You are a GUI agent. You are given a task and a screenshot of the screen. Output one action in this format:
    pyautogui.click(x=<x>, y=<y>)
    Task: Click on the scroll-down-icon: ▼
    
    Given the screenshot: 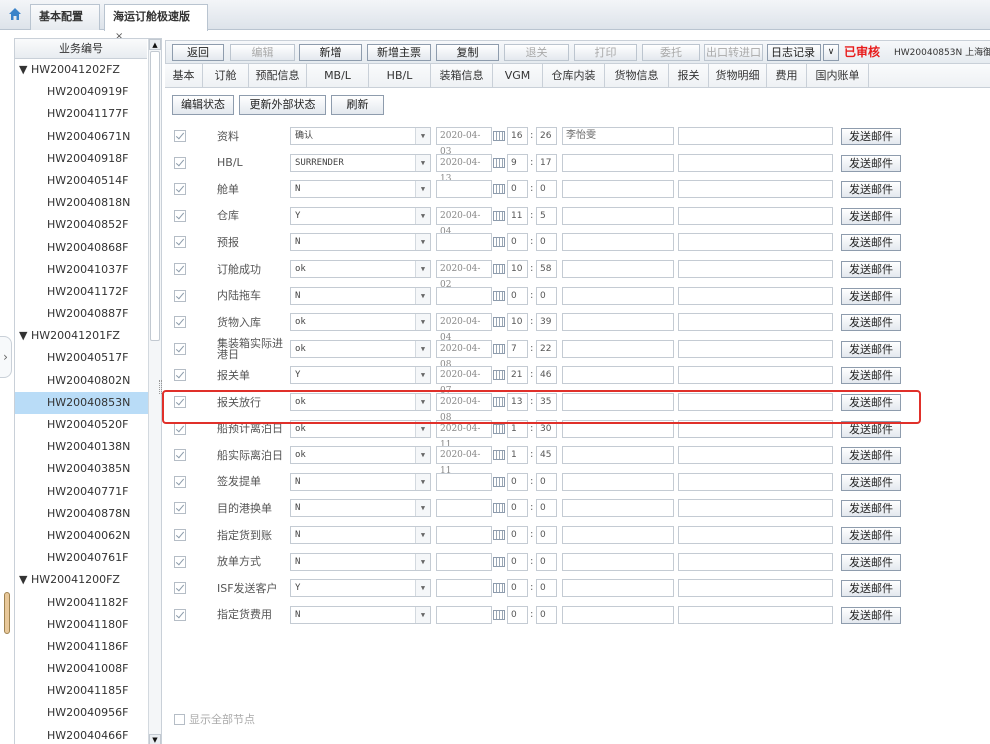 What is the action you would take?
    pyautogui.click(x=155, y=739)
    